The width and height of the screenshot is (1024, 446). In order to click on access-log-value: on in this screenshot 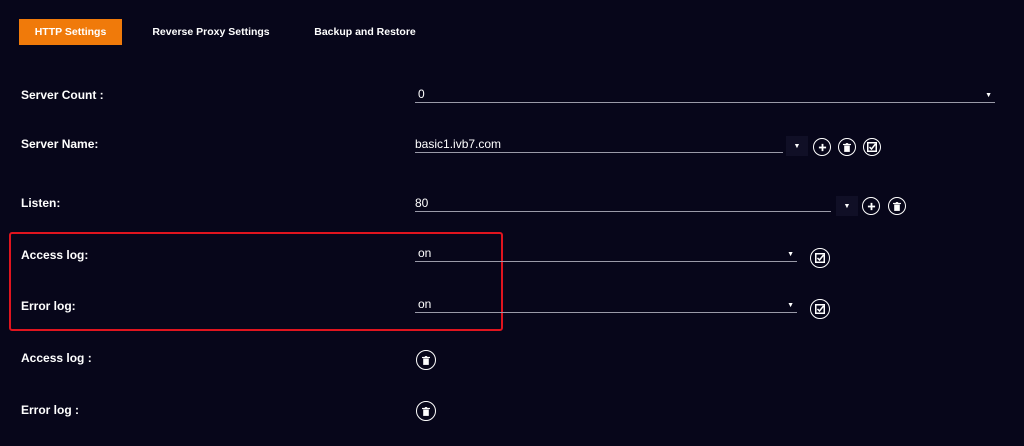, I will do `click(425, 253)`.